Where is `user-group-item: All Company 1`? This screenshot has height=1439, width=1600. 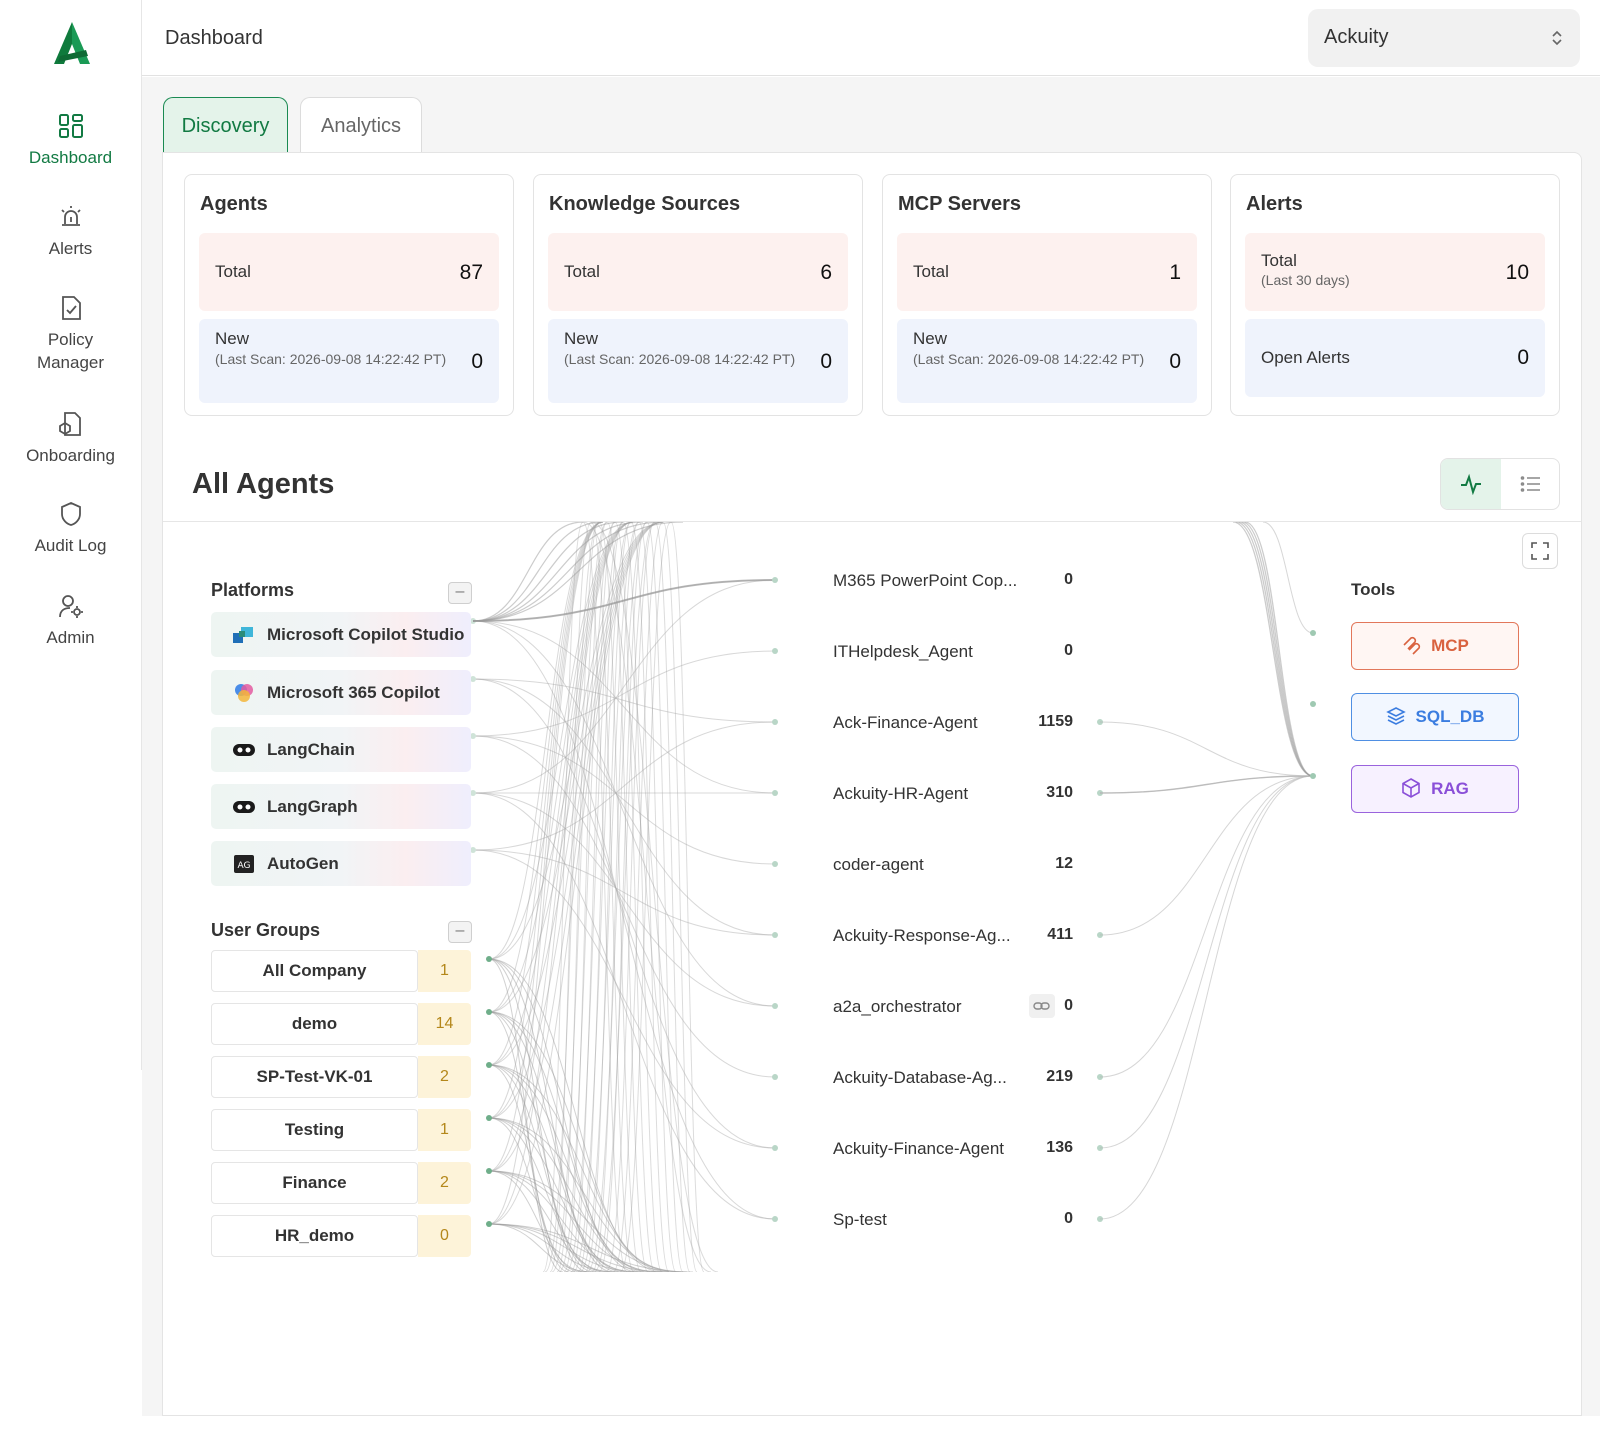
user-group-item: All Company 1 is located at coordinates (341, 971).